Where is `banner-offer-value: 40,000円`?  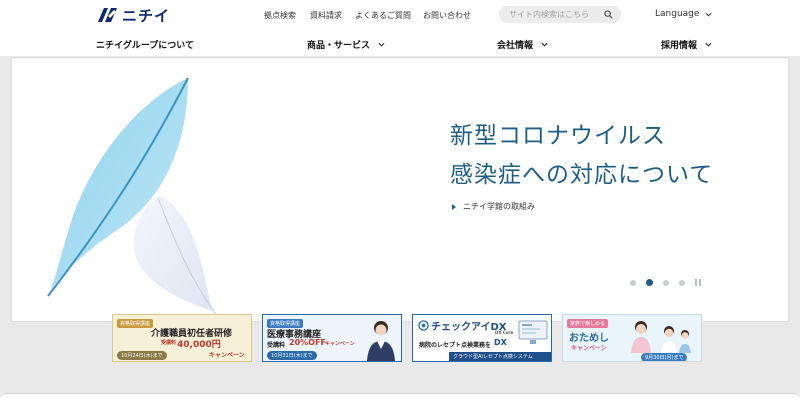 banner-offer-value: 40,000円 is located at coordinates (199, 345).